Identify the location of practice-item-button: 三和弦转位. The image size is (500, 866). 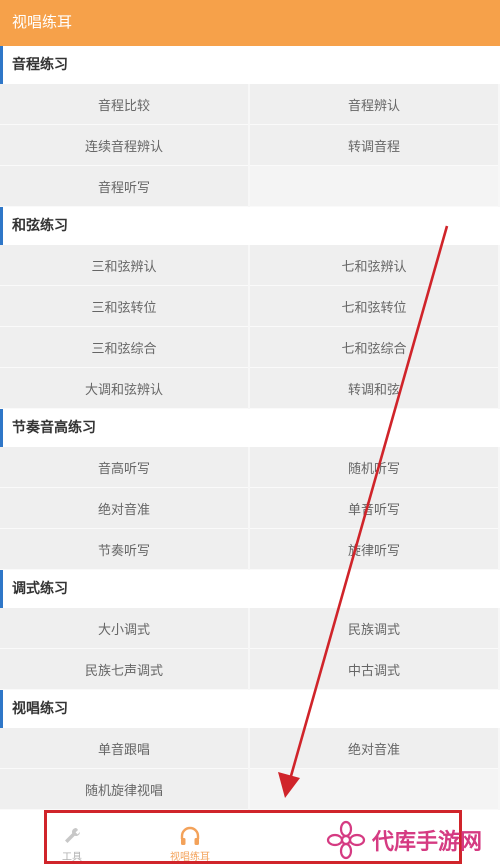
(124, 306).